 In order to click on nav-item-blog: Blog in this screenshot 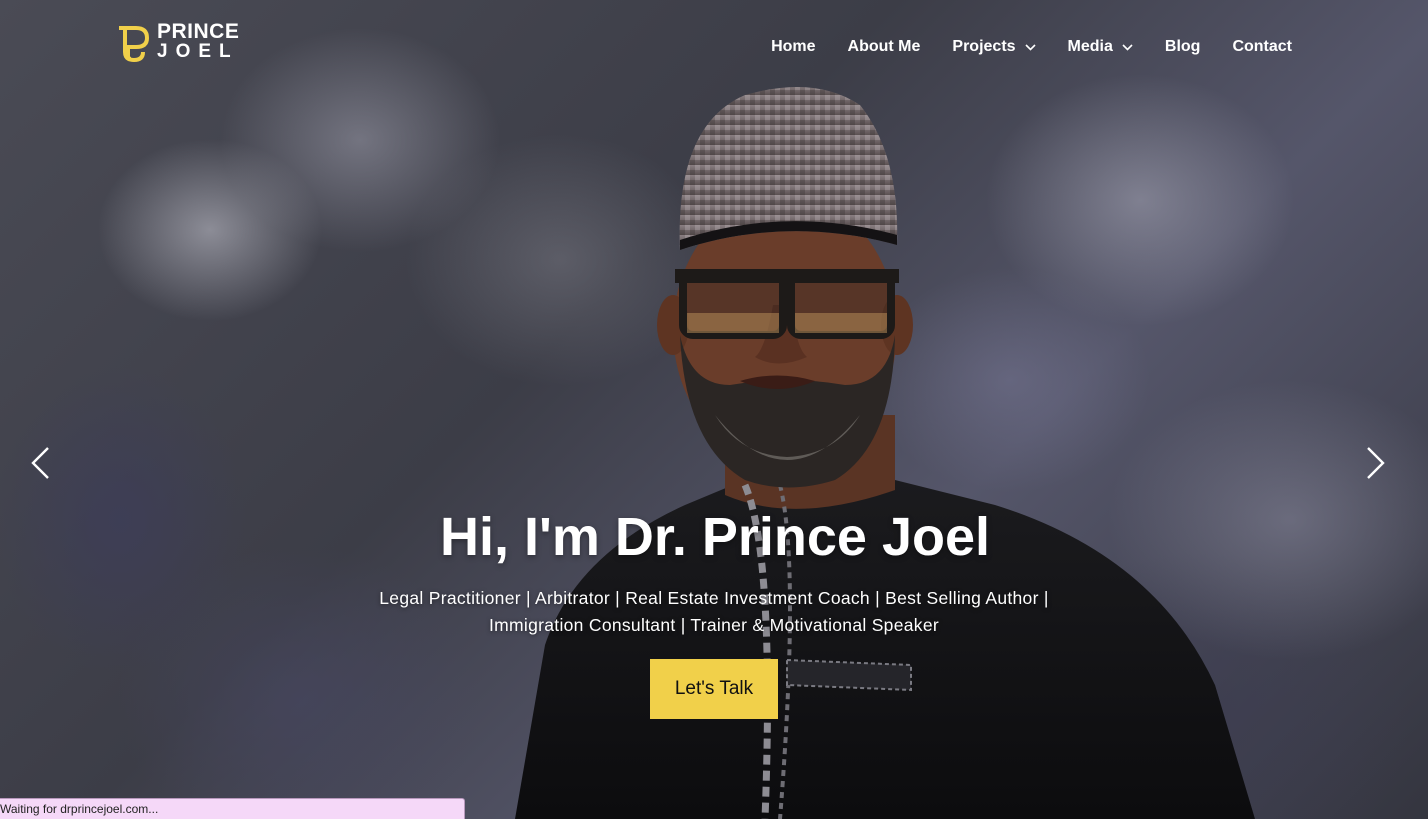, I will do `click(1183, 47)`.